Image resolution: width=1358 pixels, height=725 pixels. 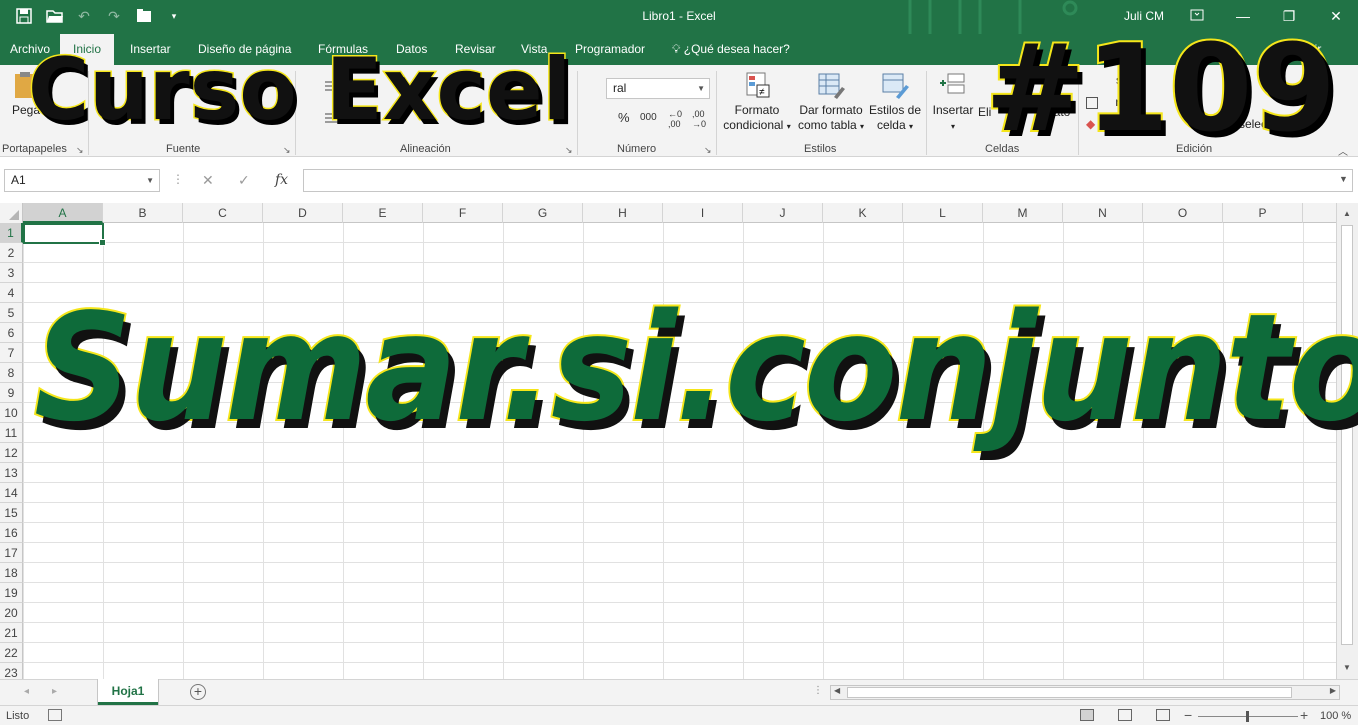 What do you see at coordinates (1183, 213) in the screenshot?
I see `column-header: O` at bounding box center [1183, 213].